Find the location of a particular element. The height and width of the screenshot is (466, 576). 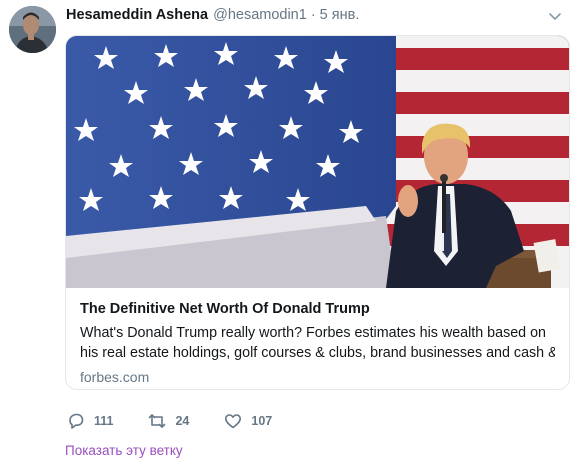

like-icon is located at coordinates (233, 421).